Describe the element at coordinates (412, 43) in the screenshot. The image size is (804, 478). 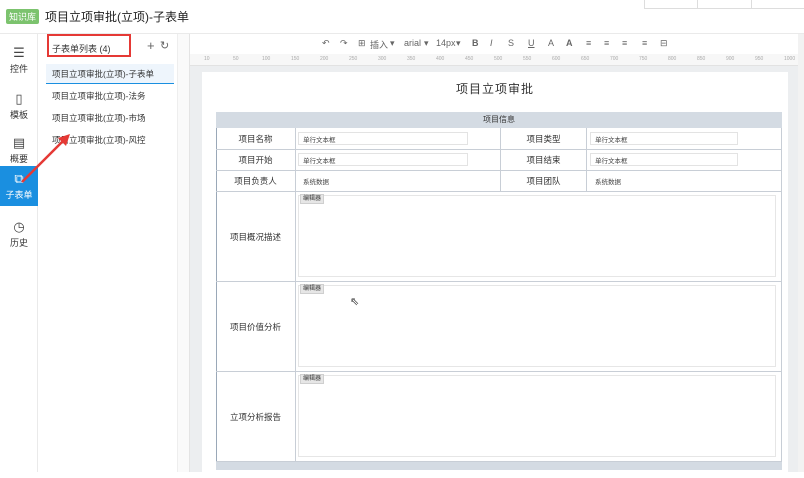
I see `font-select: arial` at that location.